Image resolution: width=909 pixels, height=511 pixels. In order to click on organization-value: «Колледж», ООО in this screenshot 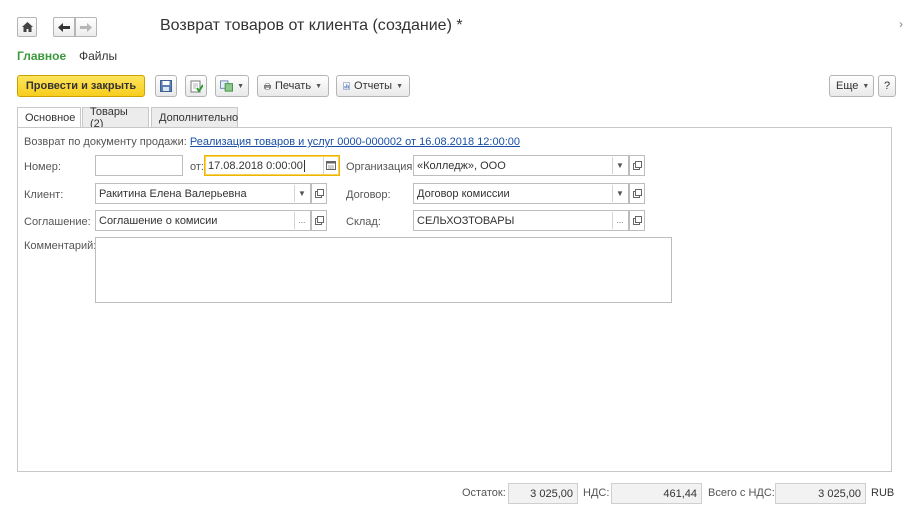, I will do `click(461, 165)`.